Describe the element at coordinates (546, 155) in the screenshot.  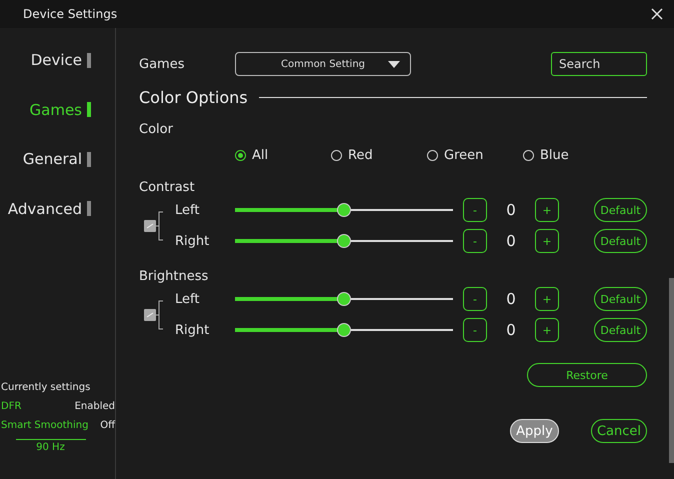
I see `color-radio: Blue` at that location.